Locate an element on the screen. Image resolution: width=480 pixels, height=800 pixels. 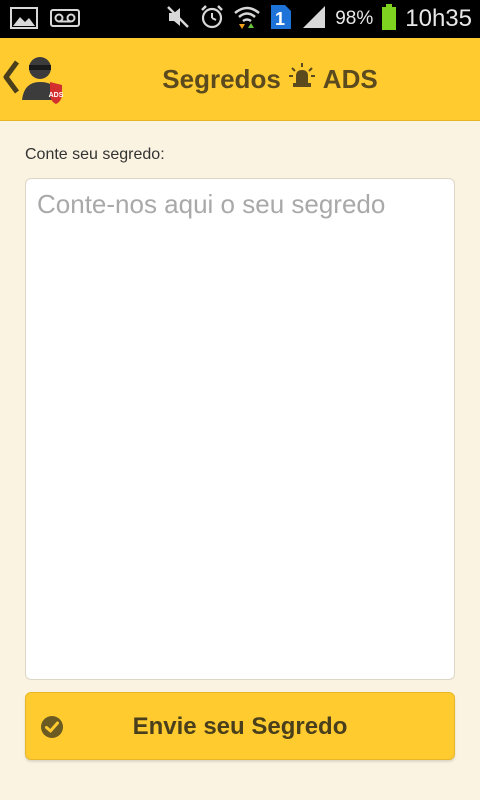
battery-icon is located at coordinates (389, 19).